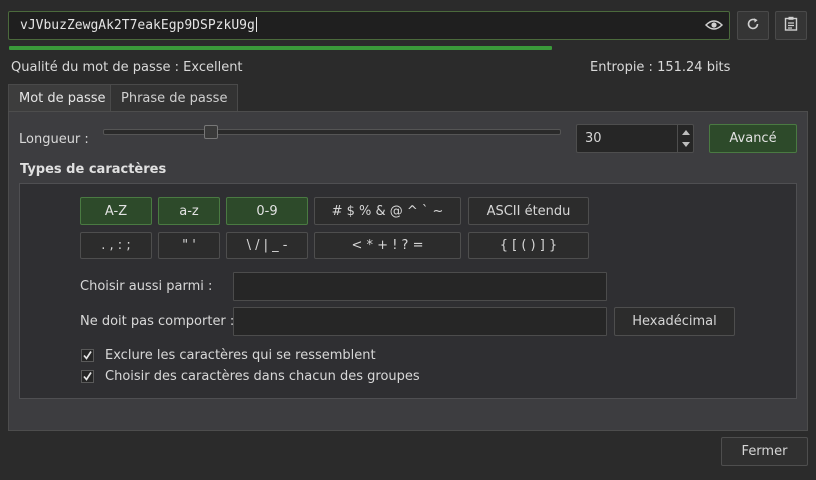 This screenshot has height=480, width=816. I want to click on entropy-label: Entropie : 151.24 bits, so click(660, 67).